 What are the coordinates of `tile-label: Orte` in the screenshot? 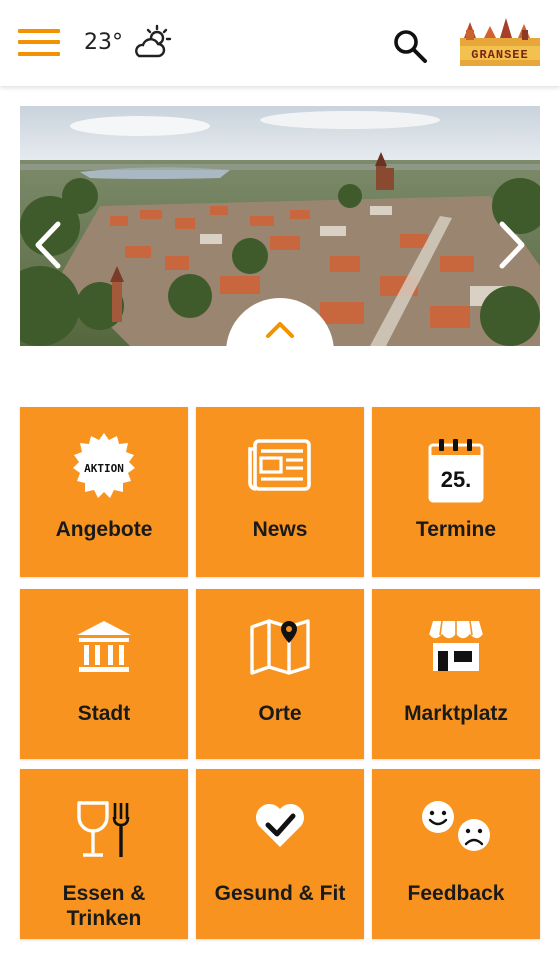 It's located at (280, 713).